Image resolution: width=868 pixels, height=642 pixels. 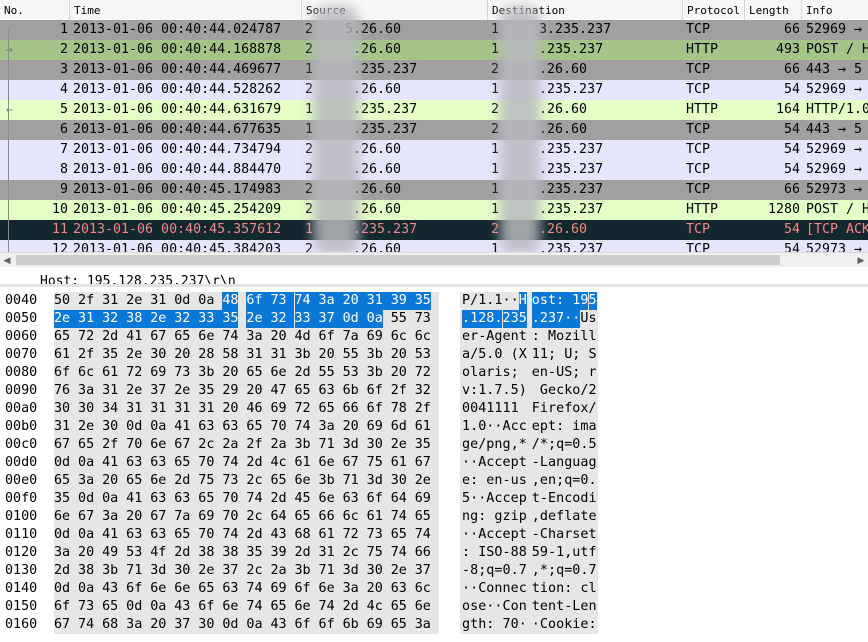 What do you see at coordinates (593, 391) in the screenshot?
I see `ascii-char: 2` at bounding box center [593, 391].